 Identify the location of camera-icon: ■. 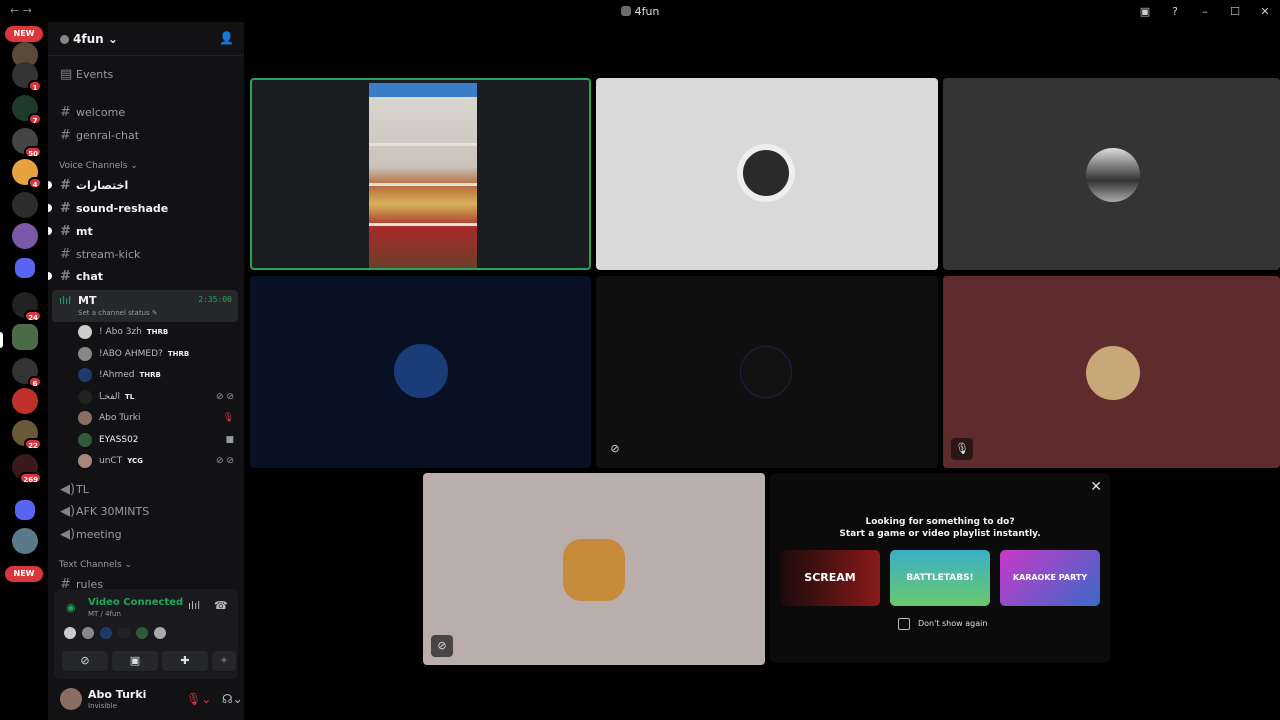
(229, 440).